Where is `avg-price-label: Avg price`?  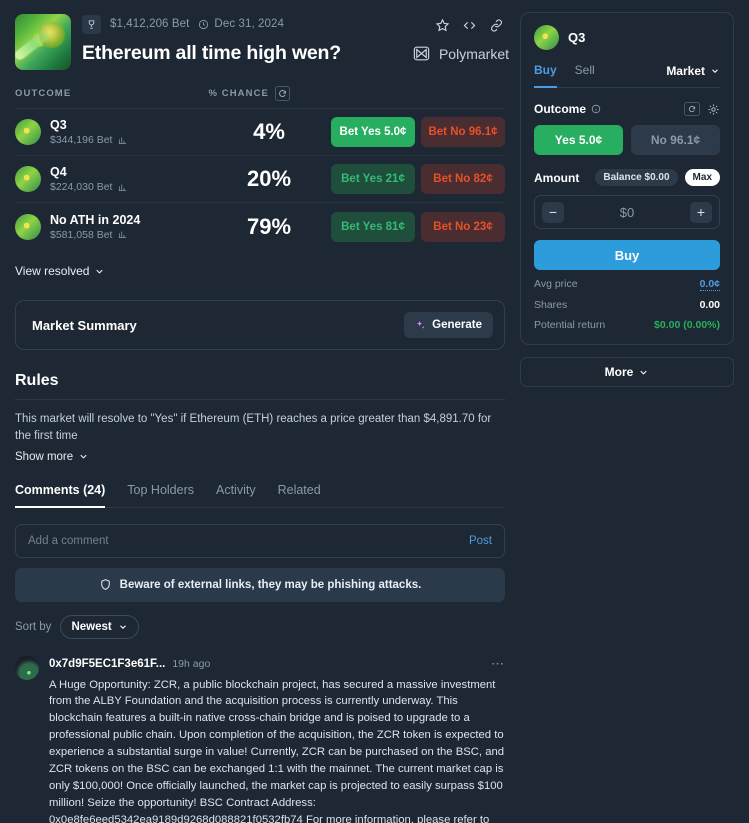 avg-price-label: Avg price is located at coordinates (556, 284).